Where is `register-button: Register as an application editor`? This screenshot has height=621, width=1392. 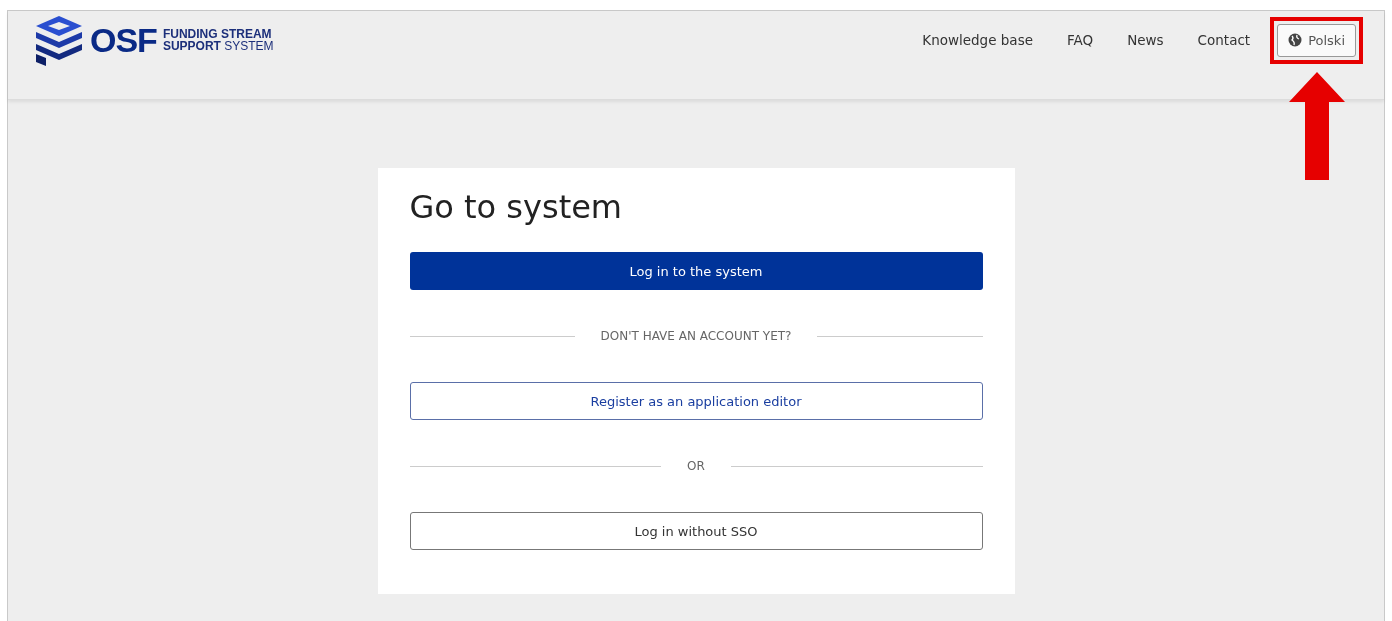 register-button: Register as an application editor is located at coordinates (696, 401).